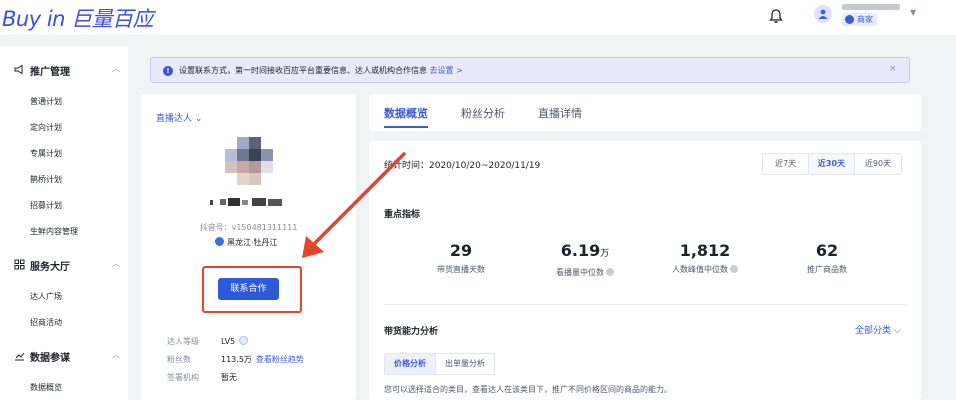 The width and height of the screenshot is (956, 400). I want to click on chart-icon, so click(20, 356).